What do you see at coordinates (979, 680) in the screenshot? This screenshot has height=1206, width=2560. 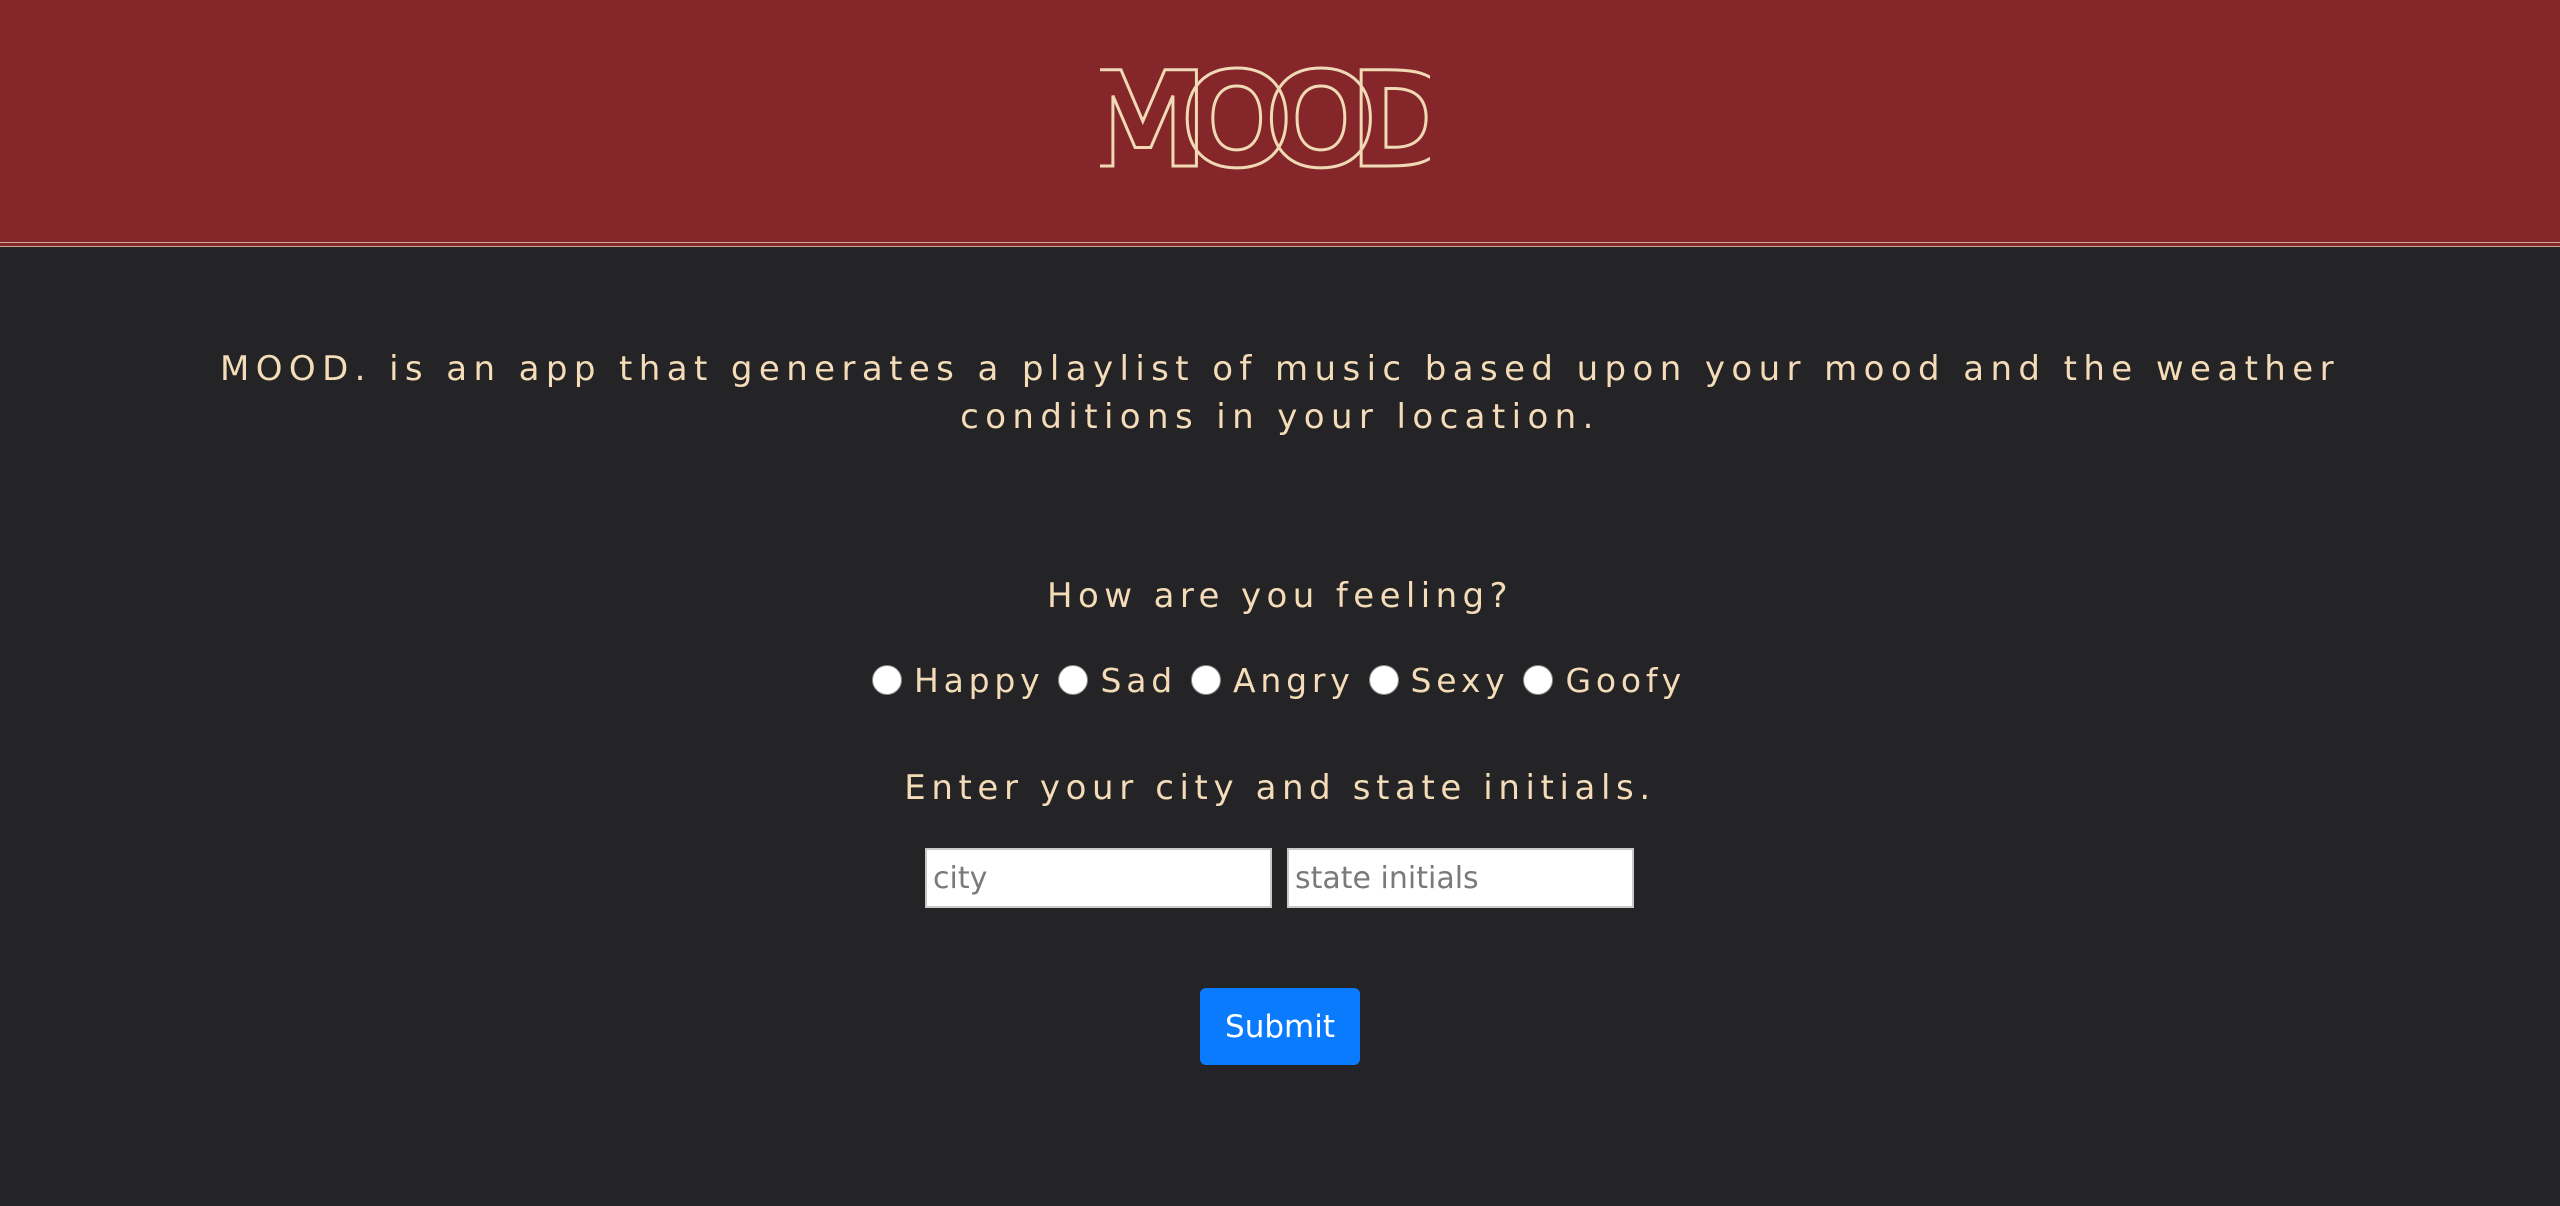 I see `mood-label: Happy` at bounding box center [979, 680].